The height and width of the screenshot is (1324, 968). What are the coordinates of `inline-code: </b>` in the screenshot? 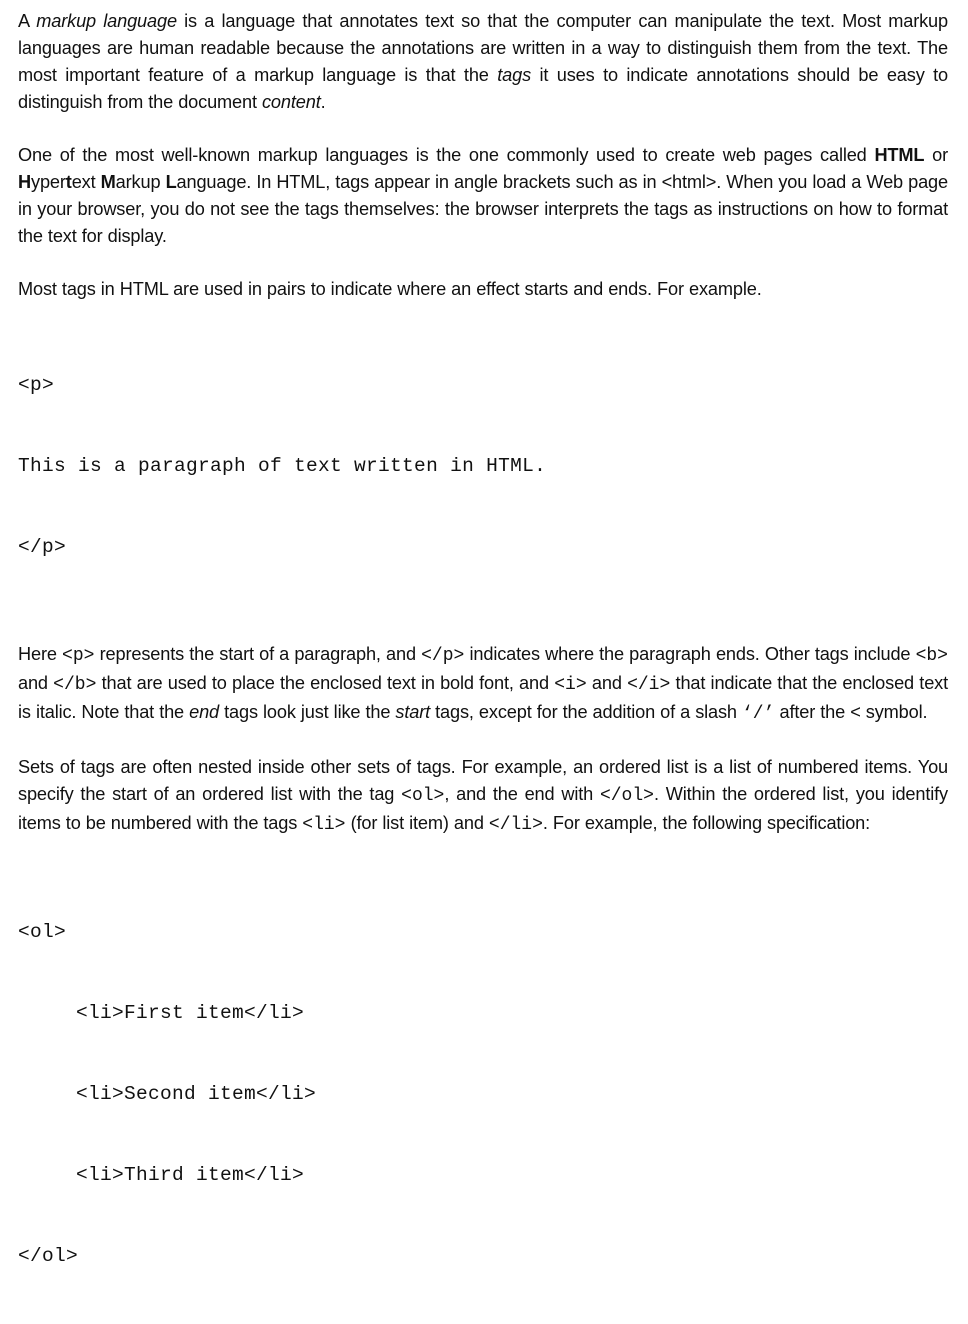 It's located at (75, 685).